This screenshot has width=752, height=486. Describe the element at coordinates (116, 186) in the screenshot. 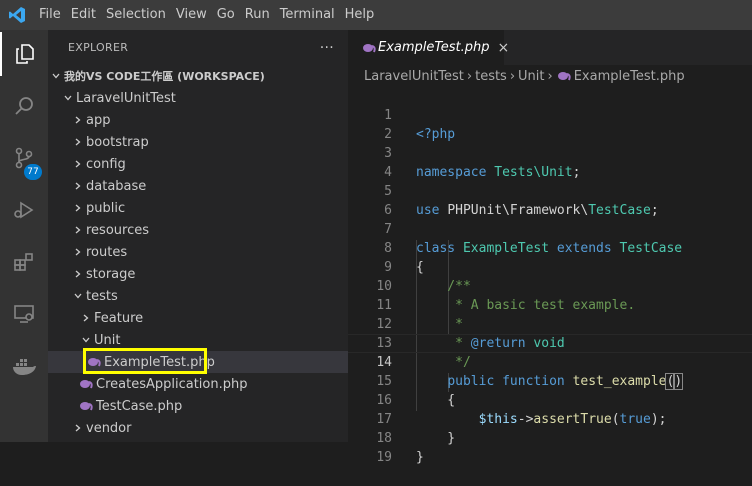

I see `tree-label: database` at that location.